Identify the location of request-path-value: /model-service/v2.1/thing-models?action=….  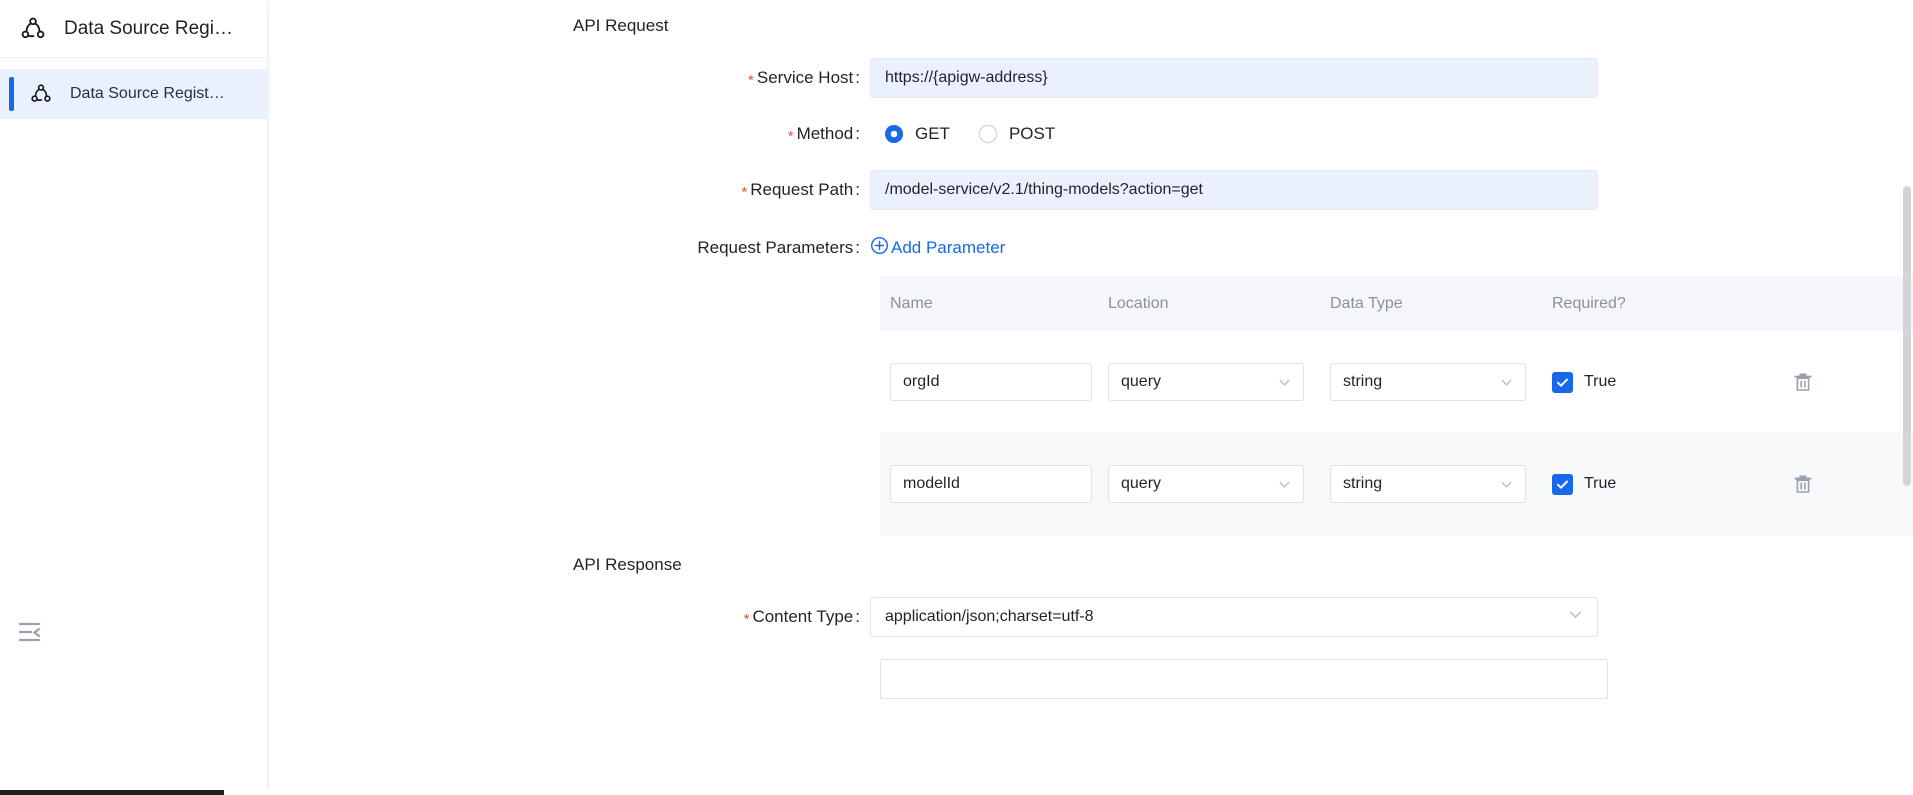
(1044, 189).